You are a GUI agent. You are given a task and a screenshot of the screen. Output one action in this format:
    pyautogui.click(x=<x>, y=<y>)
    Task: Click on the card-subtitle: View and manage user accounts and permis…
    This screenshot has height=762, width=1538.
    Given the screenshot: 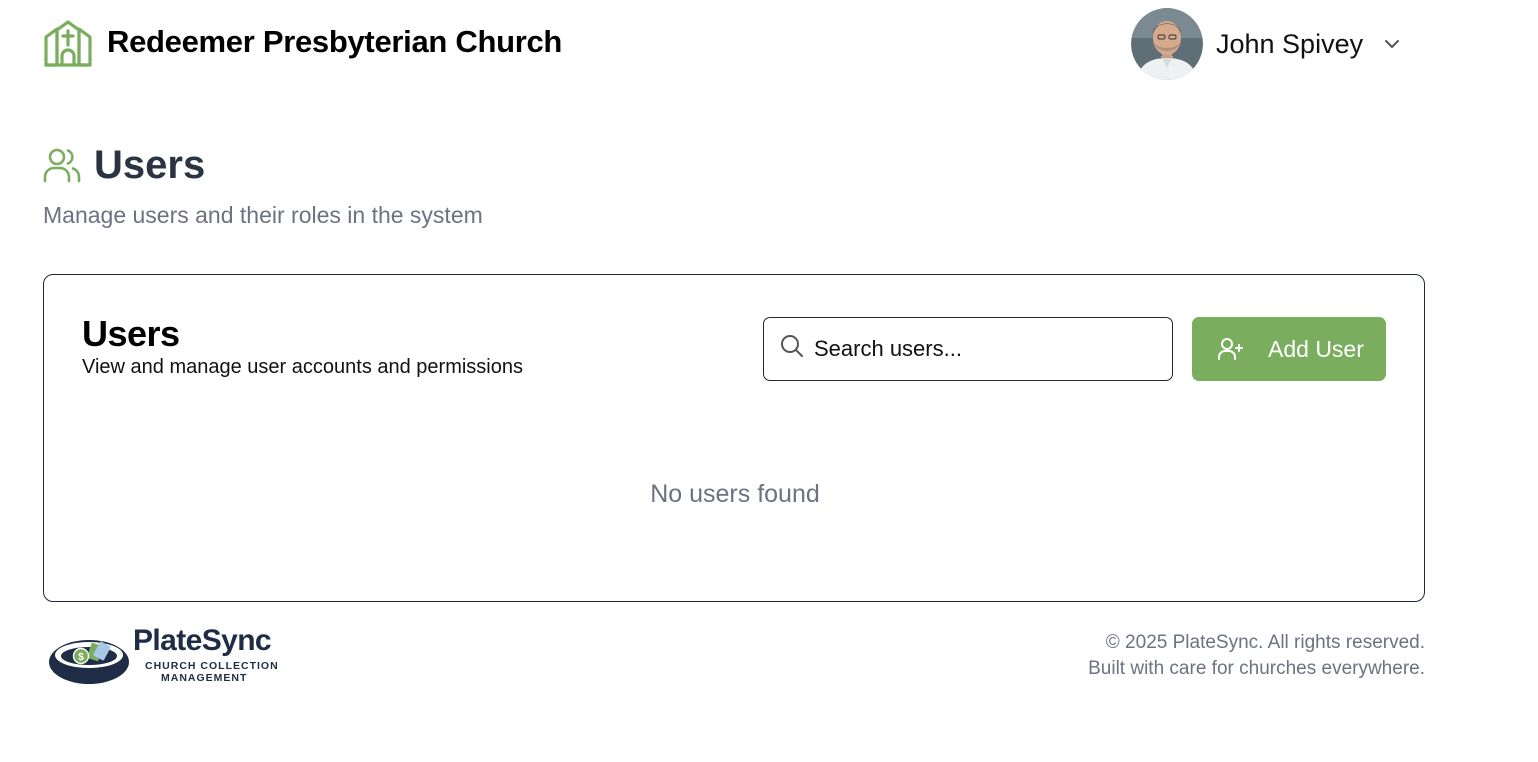 What is the action you would take?
    pyautogui.click(x=302, y=367)
    